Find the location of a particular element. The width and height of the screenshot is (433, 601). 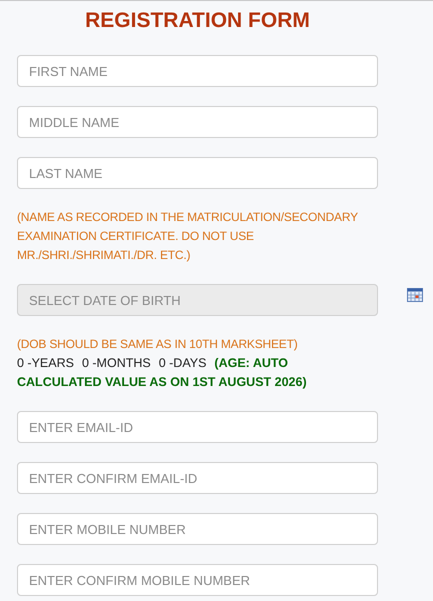

text-field: ENTER CONFIRM EMAIL-ID is located at coordinates (197, 478).